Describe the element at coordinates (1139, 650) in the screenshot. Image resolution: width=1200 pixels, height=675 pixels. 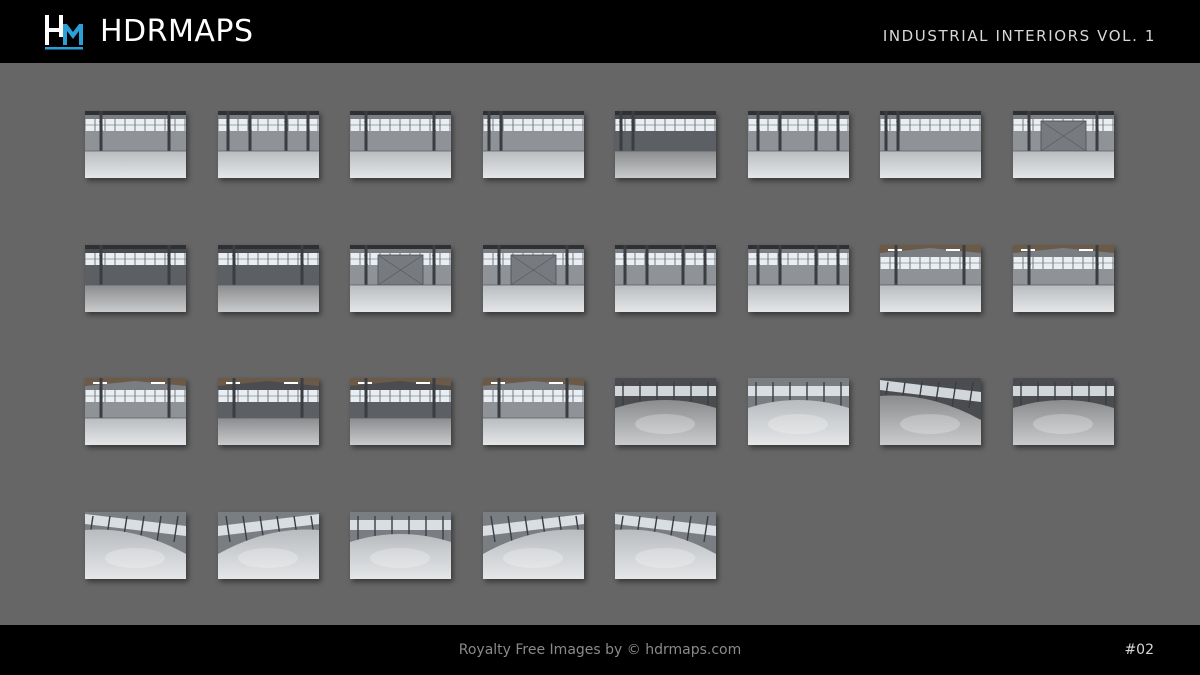
I see `page-number: #02` at that location.